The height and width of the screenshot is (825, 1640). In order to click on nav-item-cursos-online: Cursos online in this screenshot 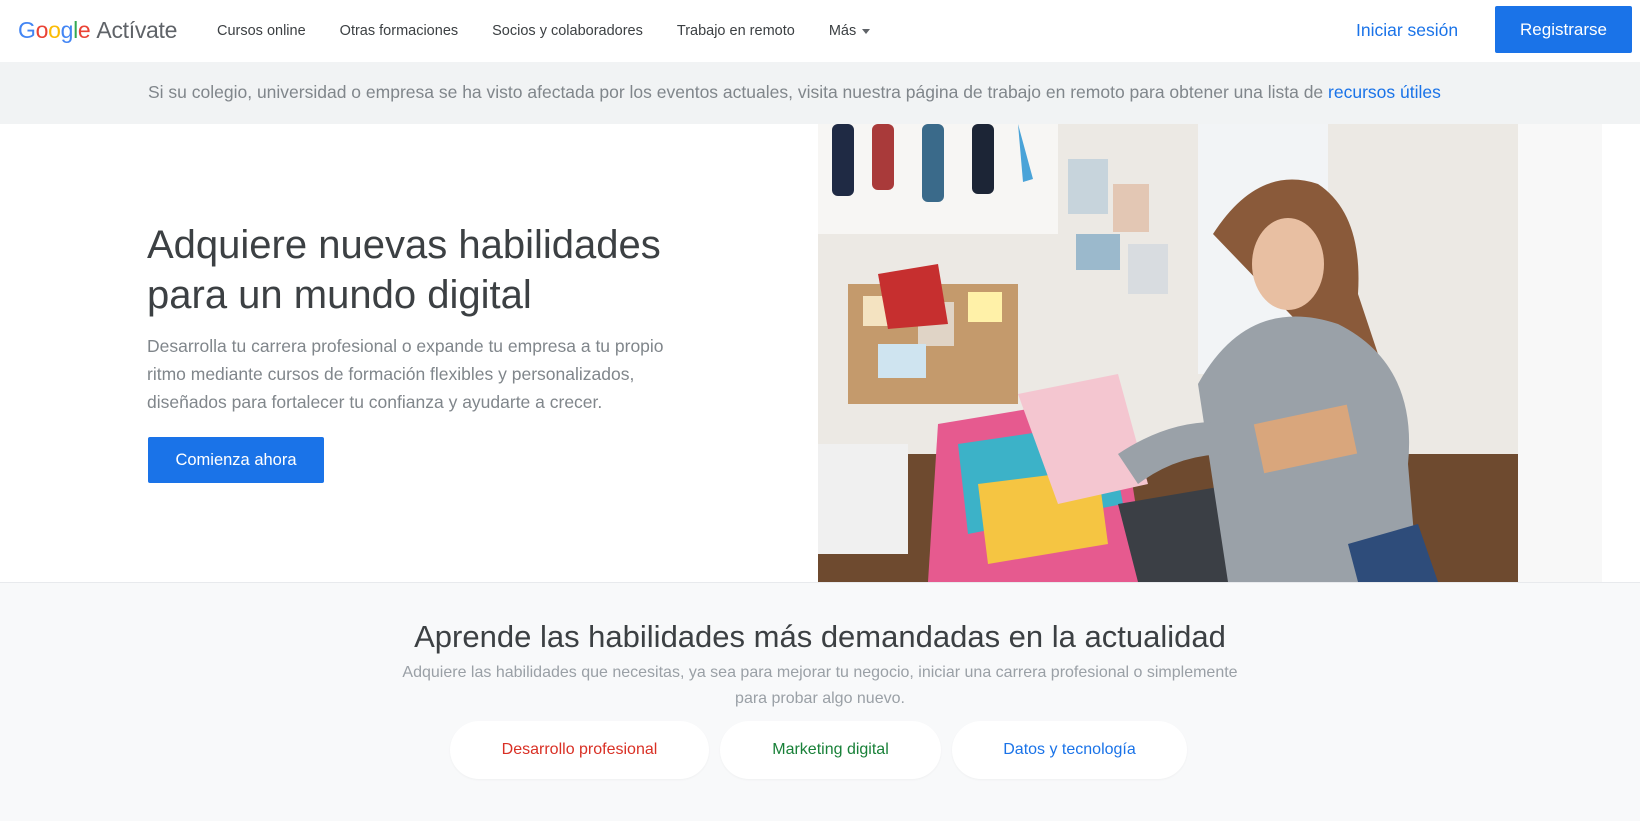, I will do `click(261, 31)`.